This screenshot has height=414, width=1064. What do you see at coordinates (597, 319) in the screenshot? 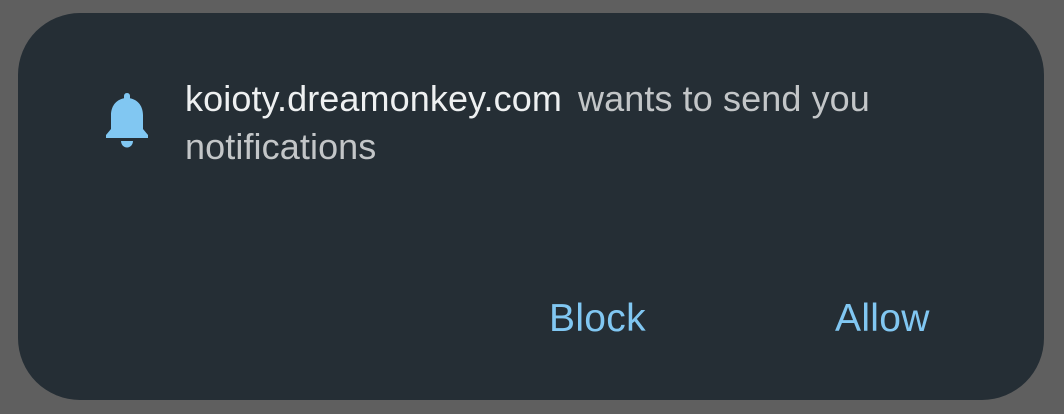
I see `block-button: Block` at bounding box center [597, 319].